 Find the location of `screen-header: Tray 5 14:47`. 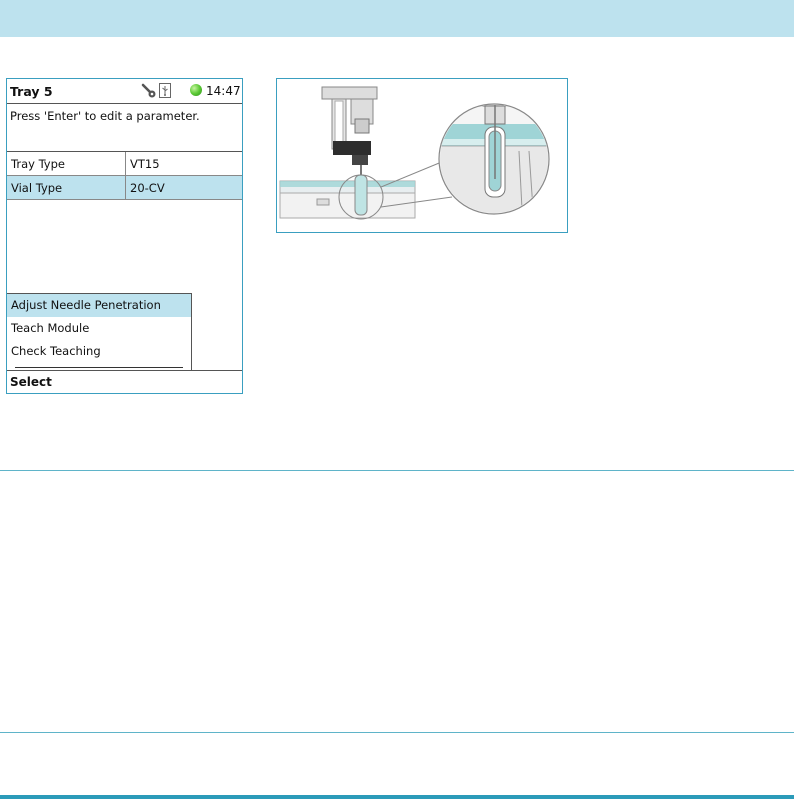

screen-header: Tray 5 14:47 is located at coordinates (124, 91).